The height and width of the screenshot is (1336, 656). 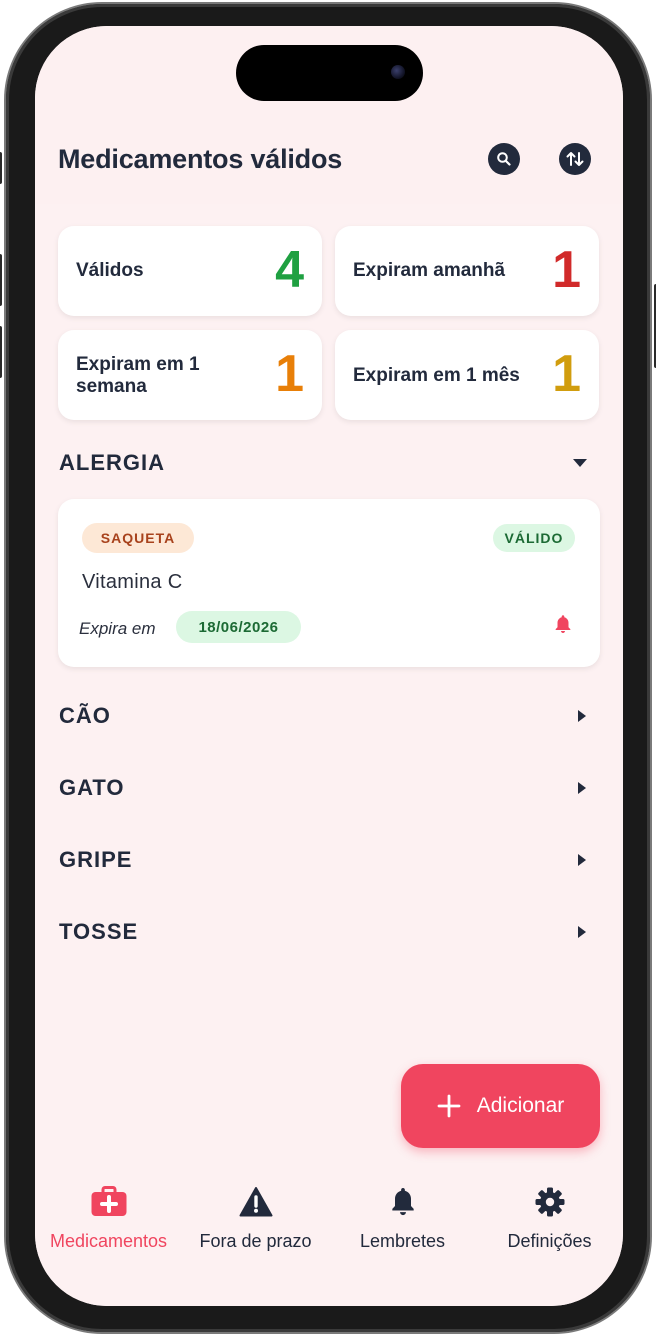 I want to click on gear-icon, so click(x=549, y=1202).